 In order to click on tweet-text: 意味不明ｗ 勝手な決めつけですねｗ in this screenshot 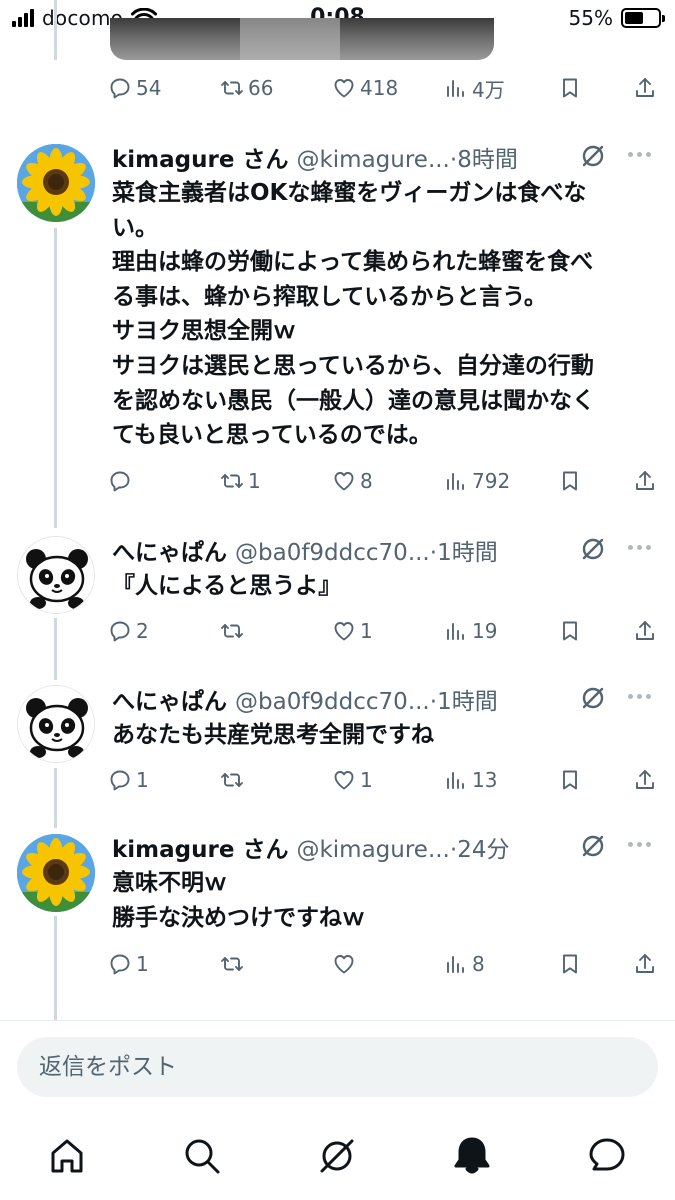, I will do `click(384, 900)`.